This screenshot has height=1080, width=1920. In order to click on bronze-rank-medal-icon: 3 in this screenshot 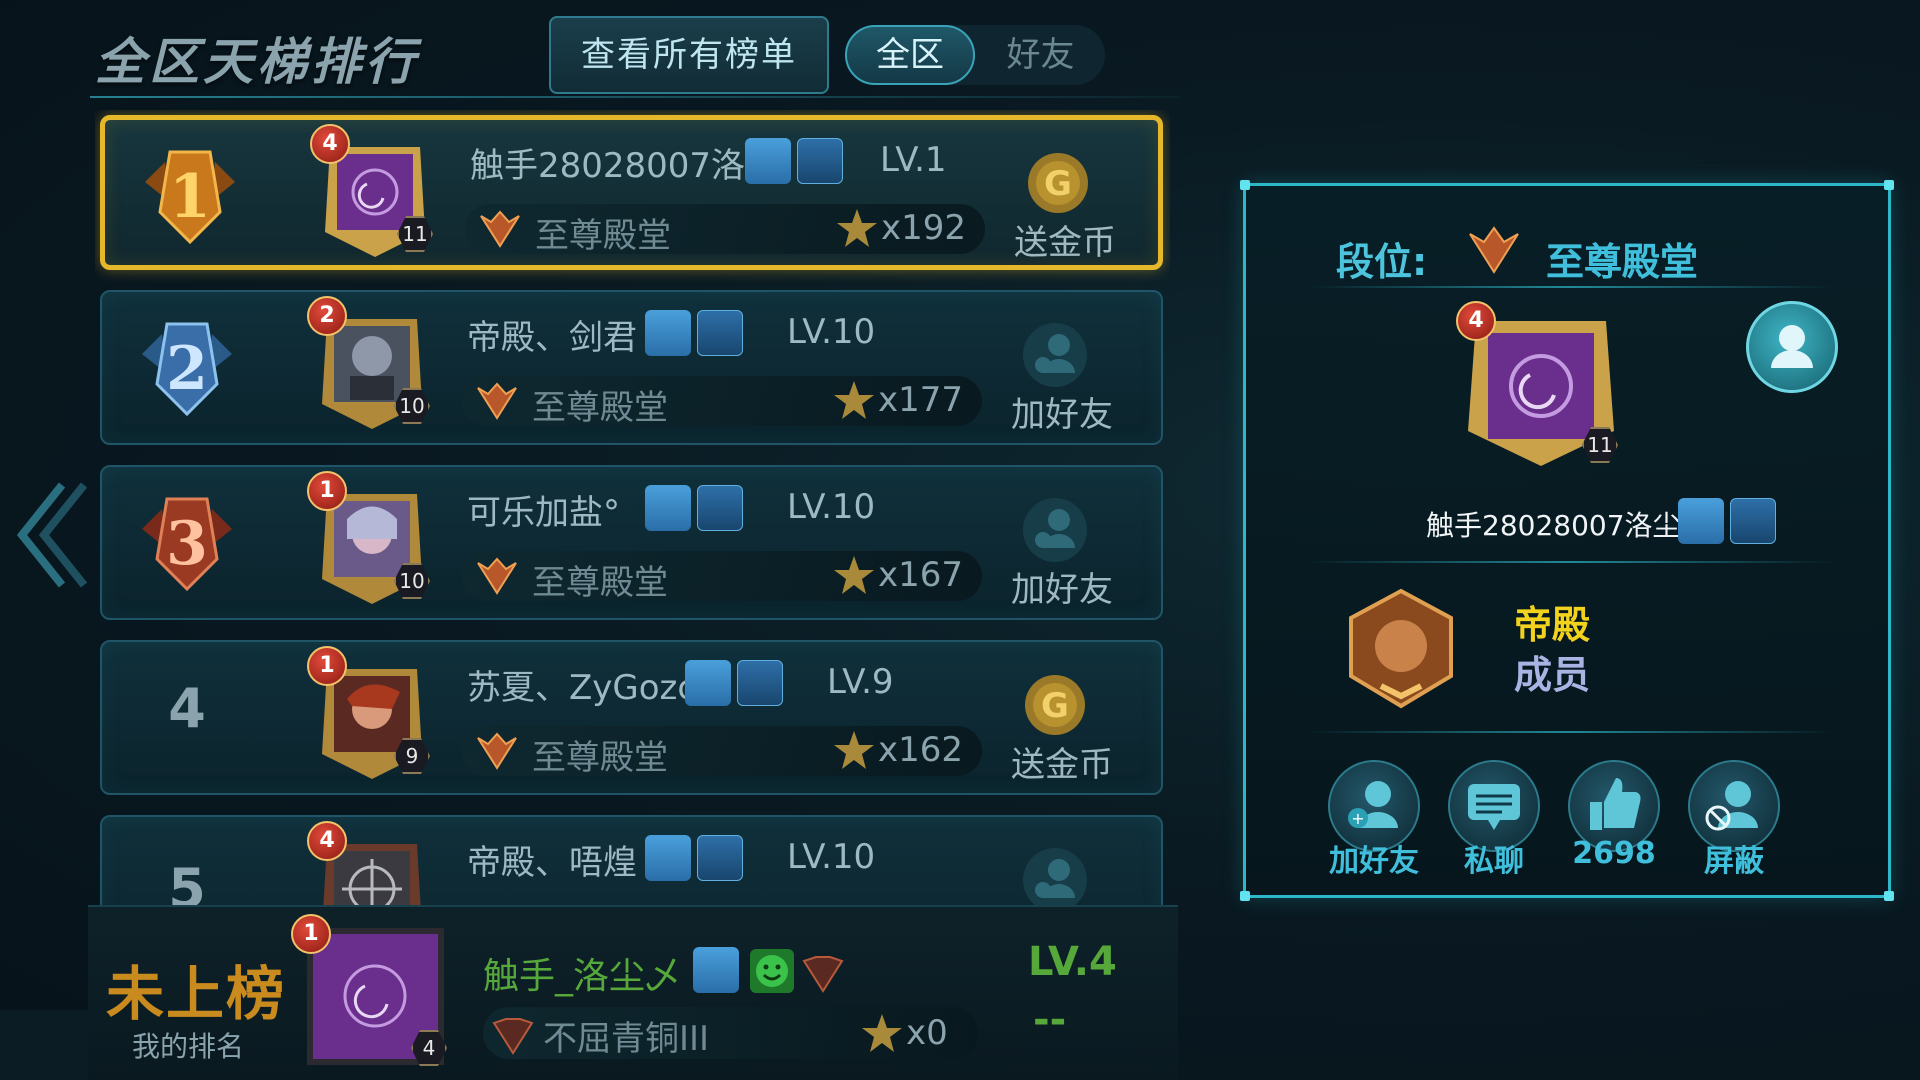, I will do `click(187, 544)`.